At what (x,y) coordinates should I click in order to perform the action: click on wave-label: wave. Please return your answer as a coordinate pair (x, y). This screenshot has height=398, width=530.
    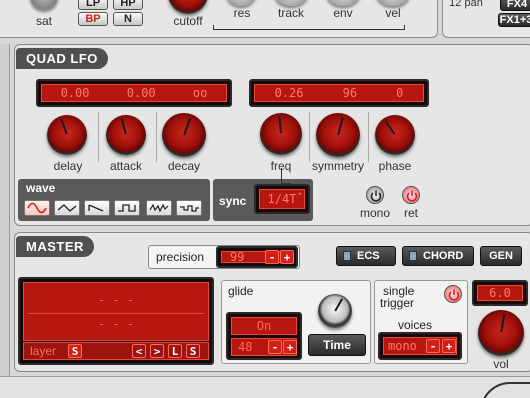
    Looking at the image, I should click on (41, 188).